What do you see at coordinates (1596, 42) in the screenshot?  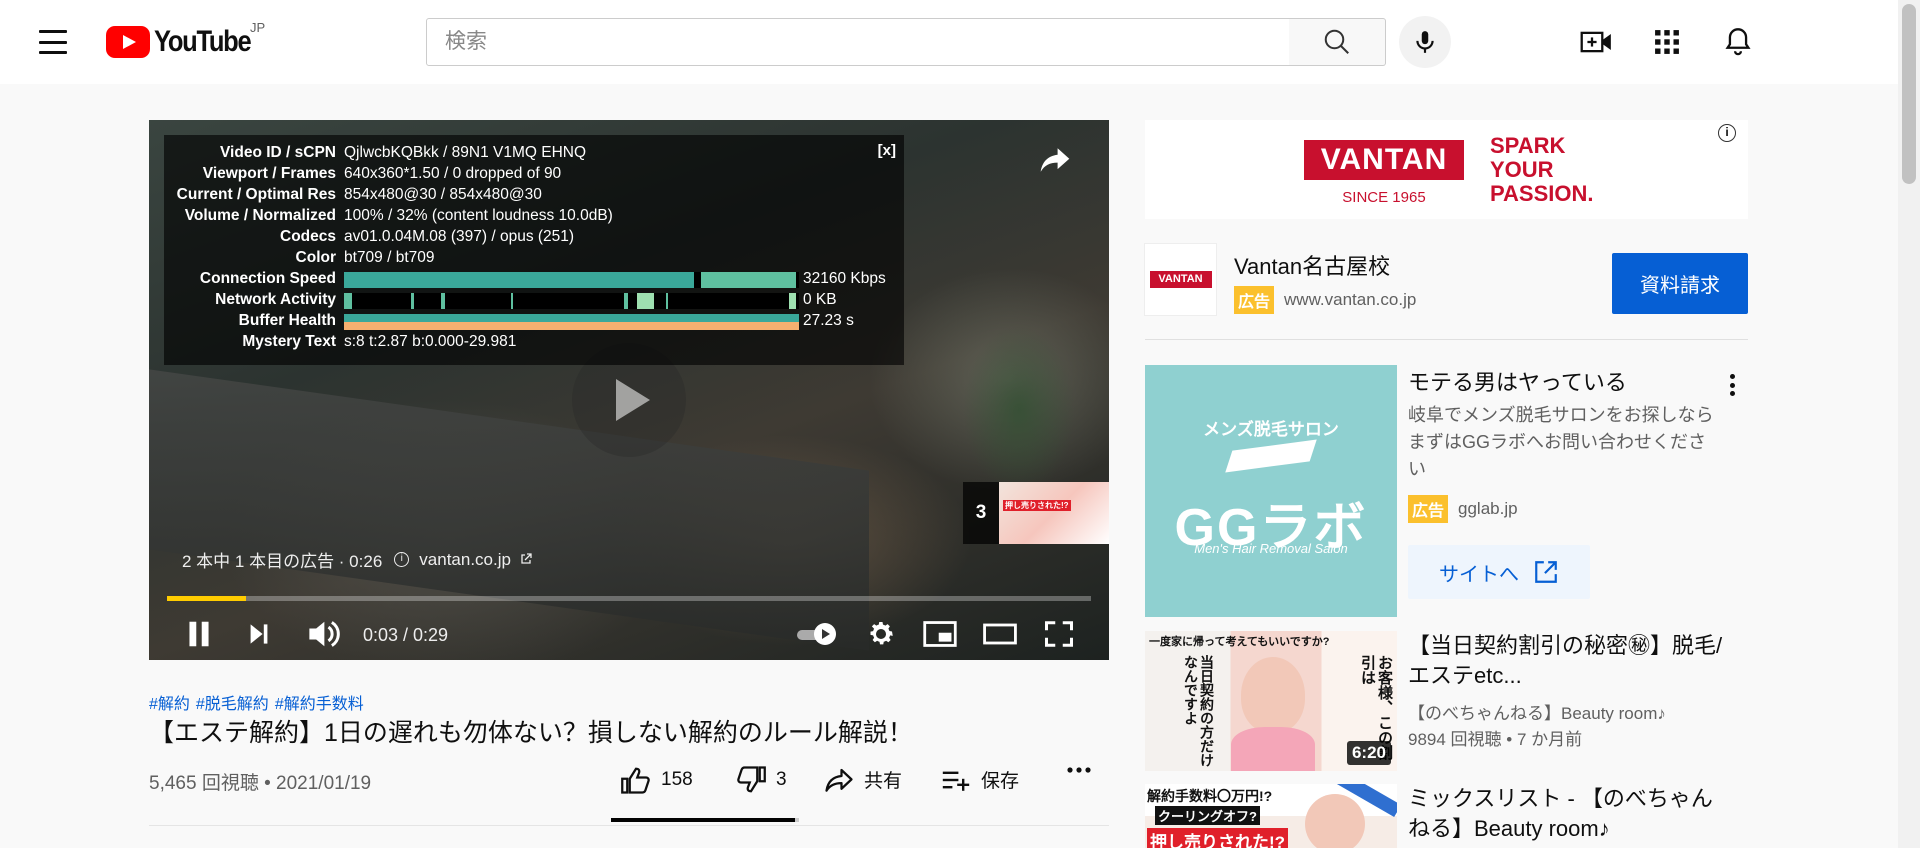 I see `create-video-button` at bounding box center [1596, 42].